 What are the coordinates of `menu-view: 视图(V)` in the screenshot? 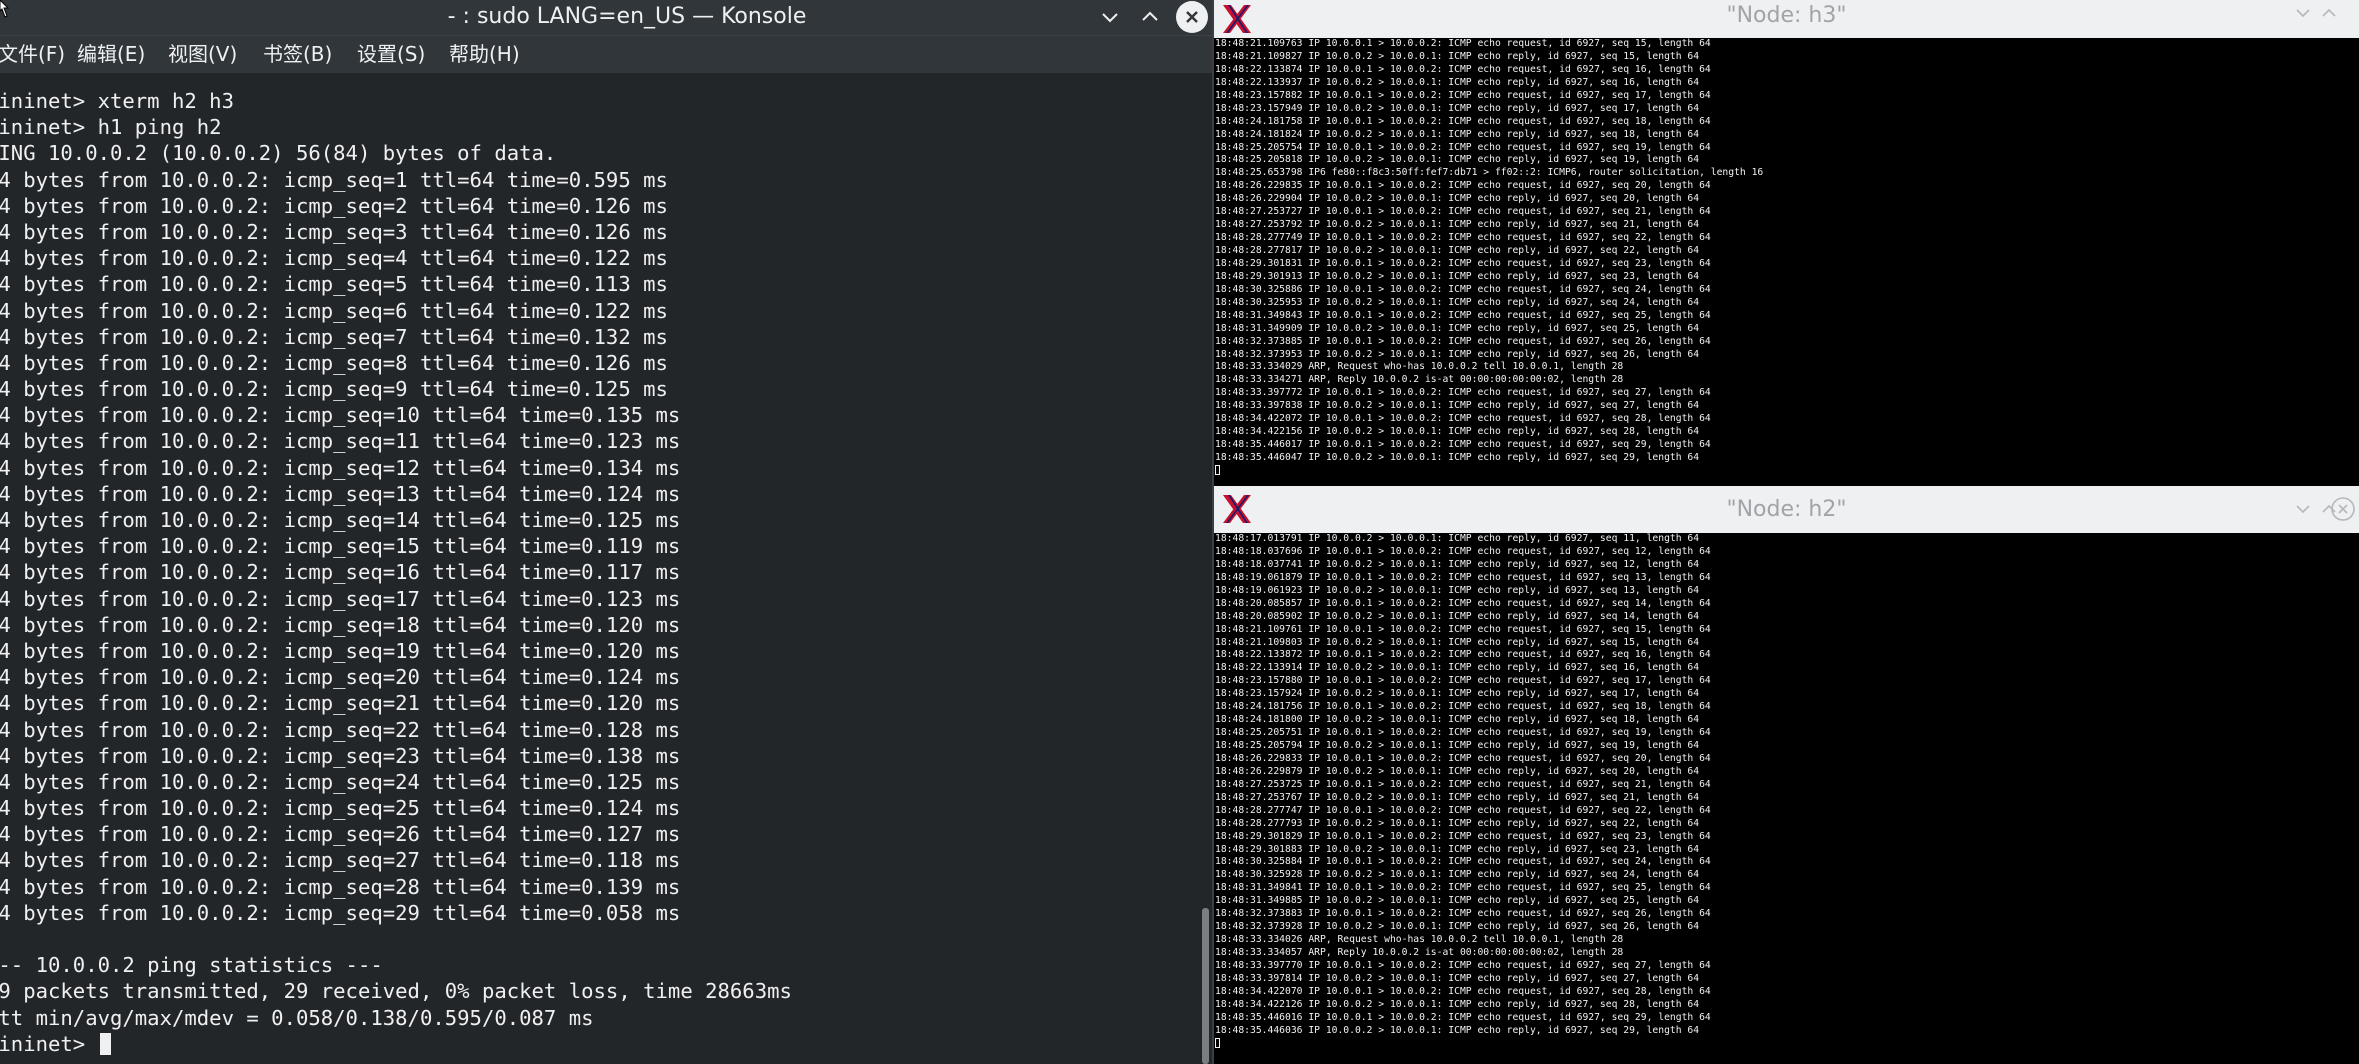 It's located at (202, 54).